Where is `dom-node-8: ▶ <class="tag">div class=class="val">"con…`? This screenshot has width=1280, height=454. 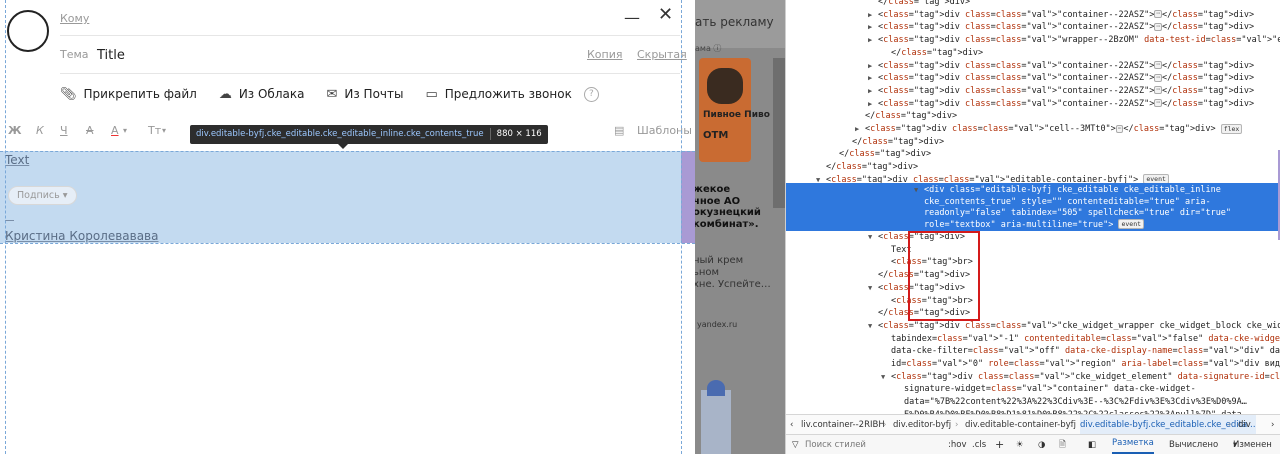 dom-node-8: ▶ <class="tag">div class=class="val">"con… is located at coordinates (1061, 104).